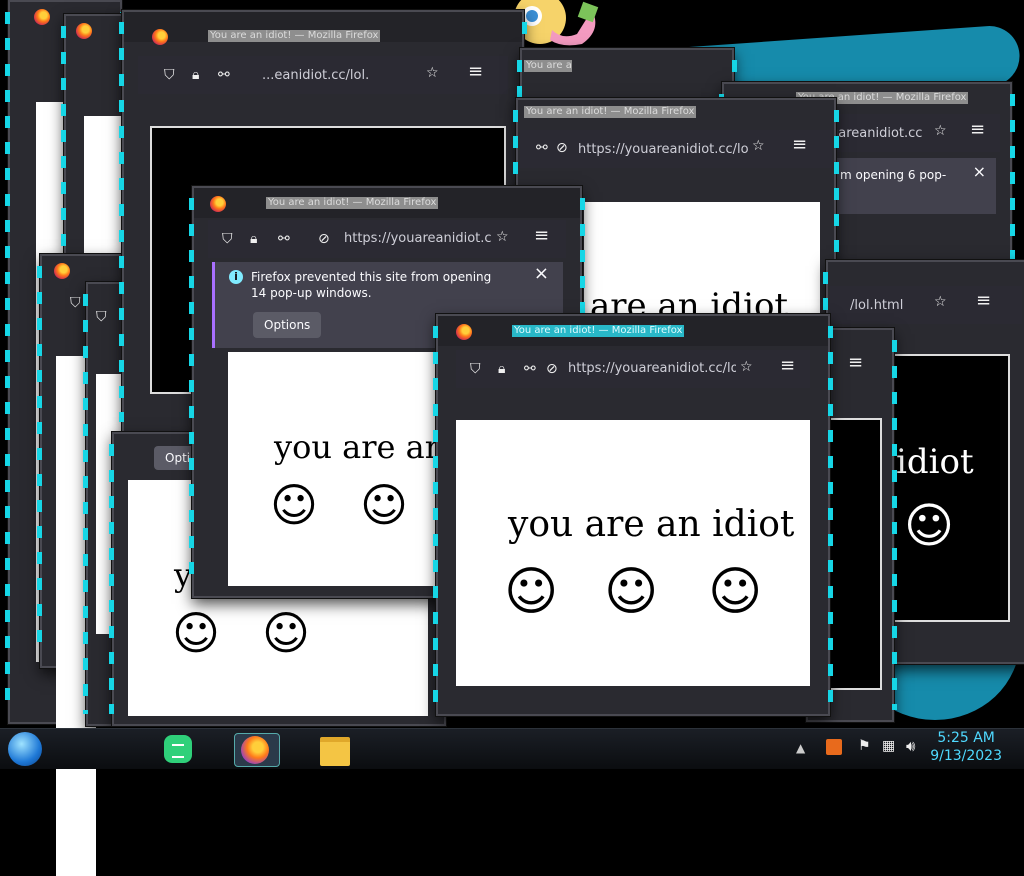 The width and height of the screenshot is (1024, 876). What do you see at coordinates (651, 524) in the screenshot?
I see `idiot-text: you are an idiot` at bounding box center [651, 524].